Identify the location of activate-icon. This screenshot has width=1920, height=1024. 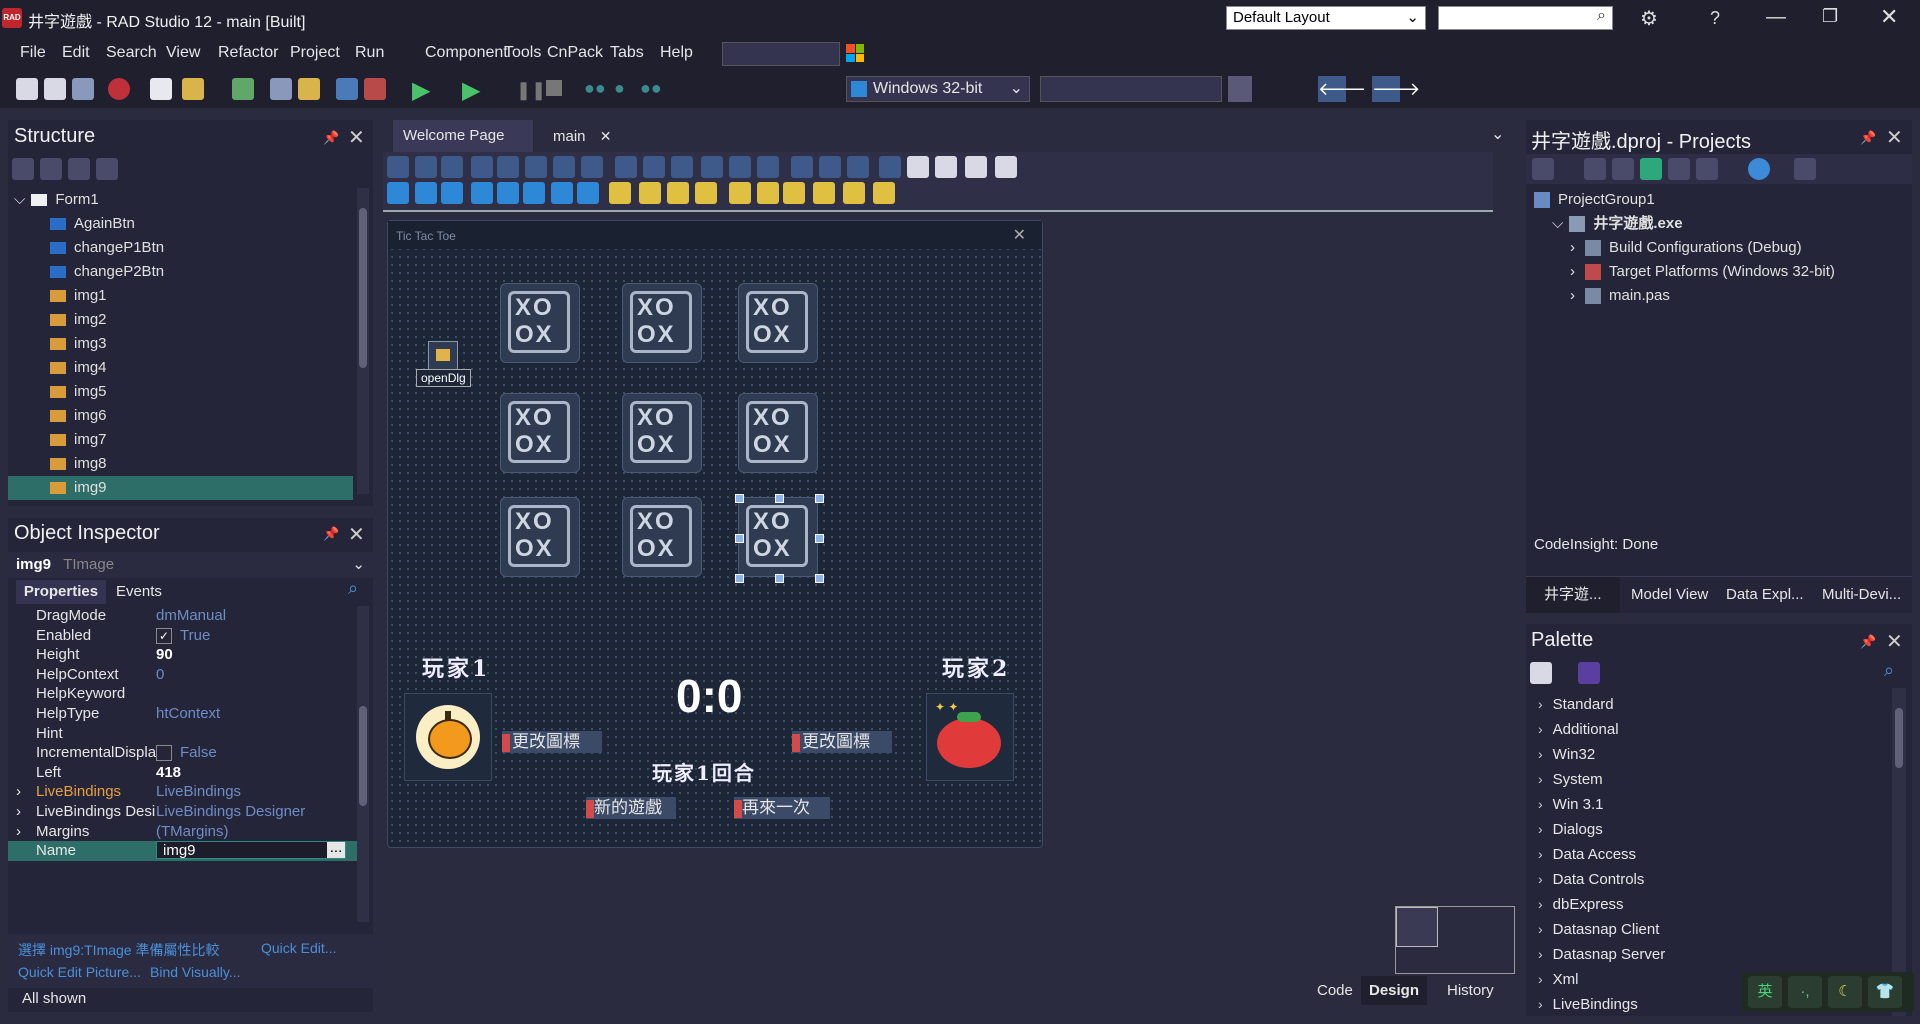
(1543, 169).